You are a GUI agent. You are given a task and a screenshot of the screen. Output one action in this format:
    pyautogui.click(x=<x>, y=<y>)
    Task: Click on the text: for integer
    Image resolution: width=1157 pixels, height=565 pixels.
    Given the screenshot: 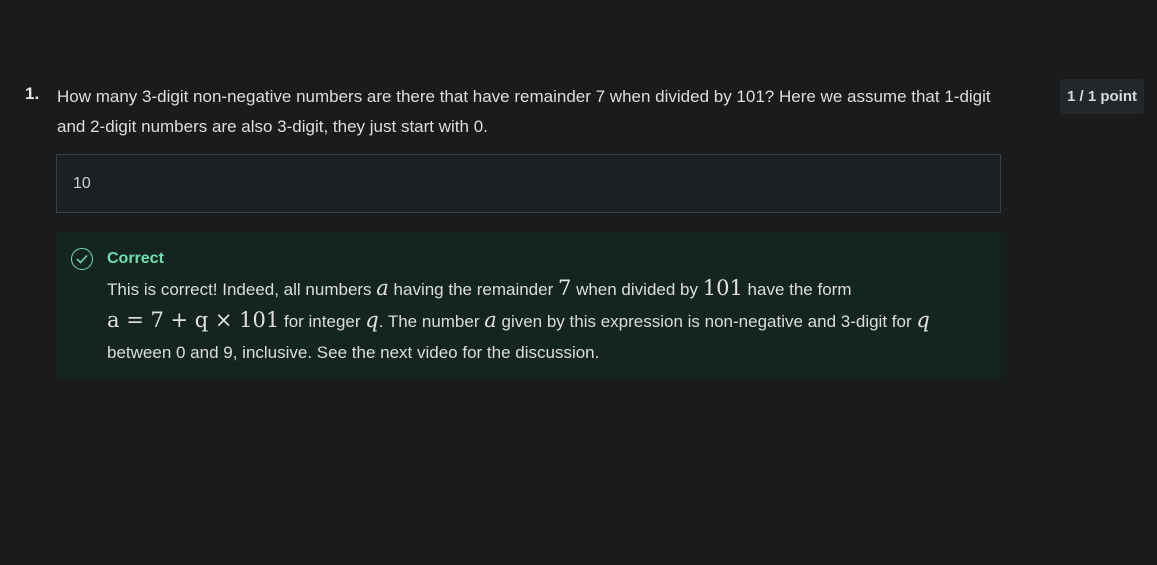 What is the action you would take?
    pyautogui.click(x=322, y=321)
    